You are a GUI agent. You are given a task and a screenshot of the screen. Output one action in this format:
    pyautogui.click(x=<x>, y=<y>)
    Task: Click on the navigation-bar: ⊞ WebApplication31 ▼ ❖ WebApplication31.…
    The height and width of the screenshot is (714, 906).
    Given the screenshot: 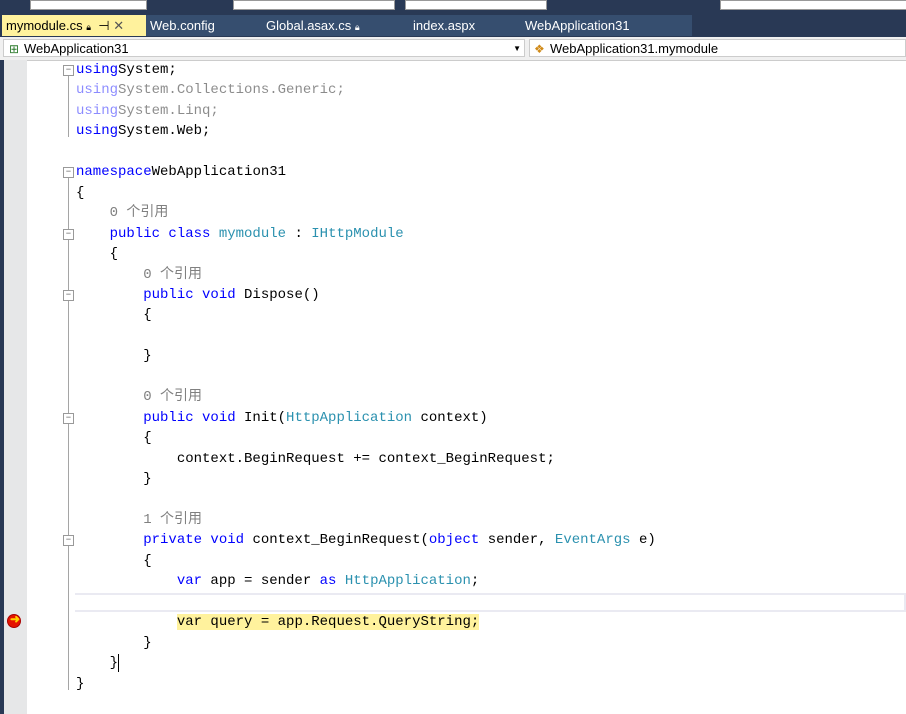 What is the action you would take?
    pyautogui.click(x=453, y=49)
    